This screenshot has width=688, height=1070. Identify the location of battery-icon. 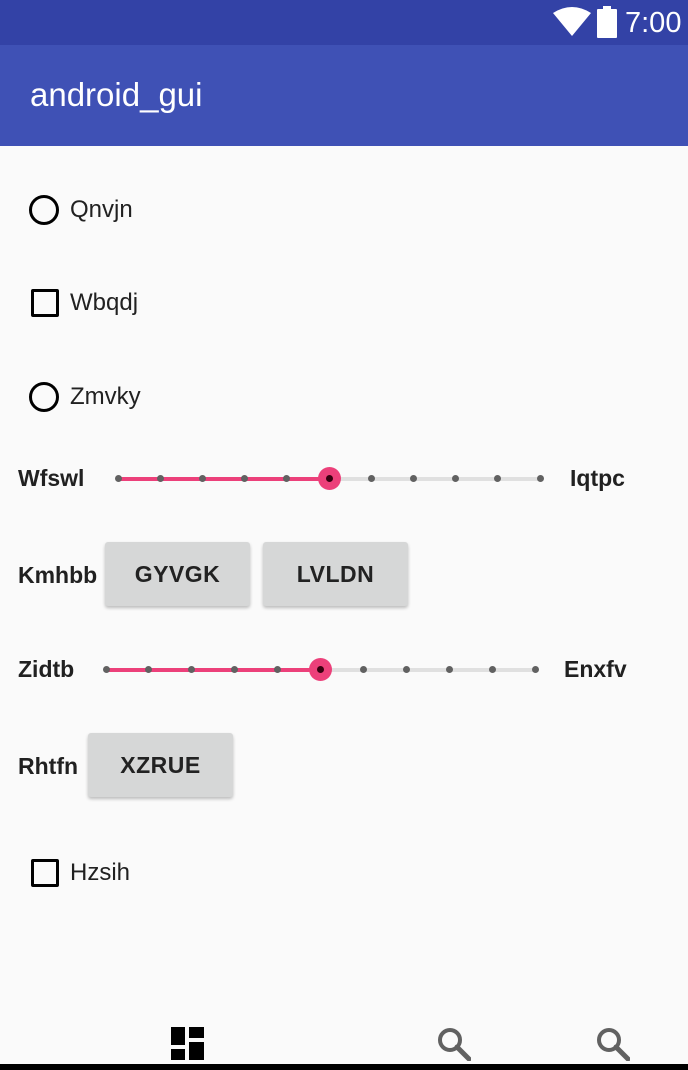
(607, 22).